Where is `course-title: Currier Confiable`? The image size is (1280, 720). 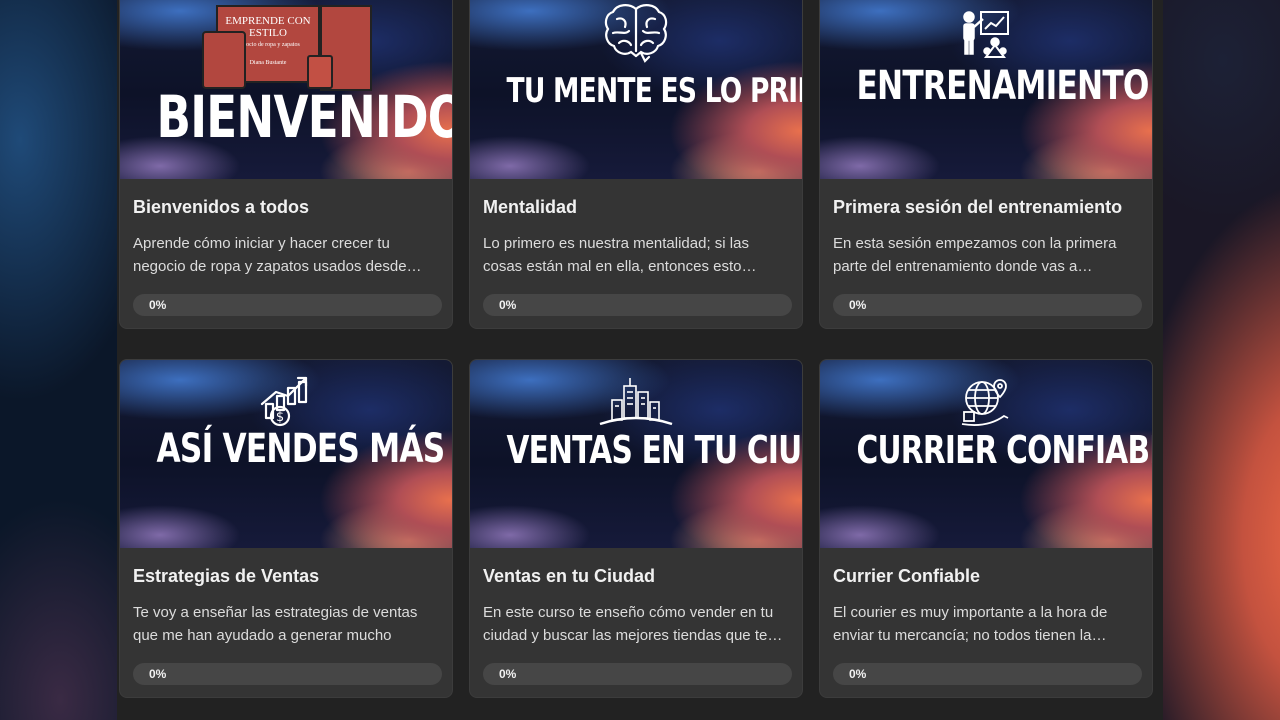 course-title: Currier Confiable is located at coordinates (986, 576).